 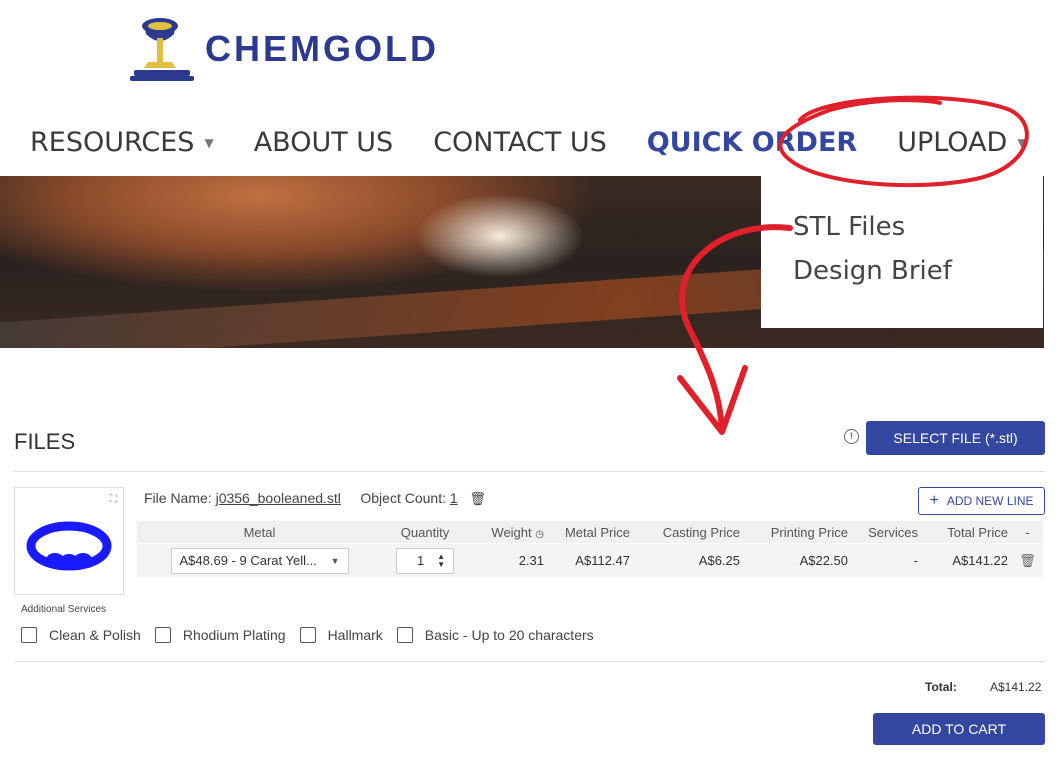 I want to click on clock-icon: ◷, so click(x=539, y=534).